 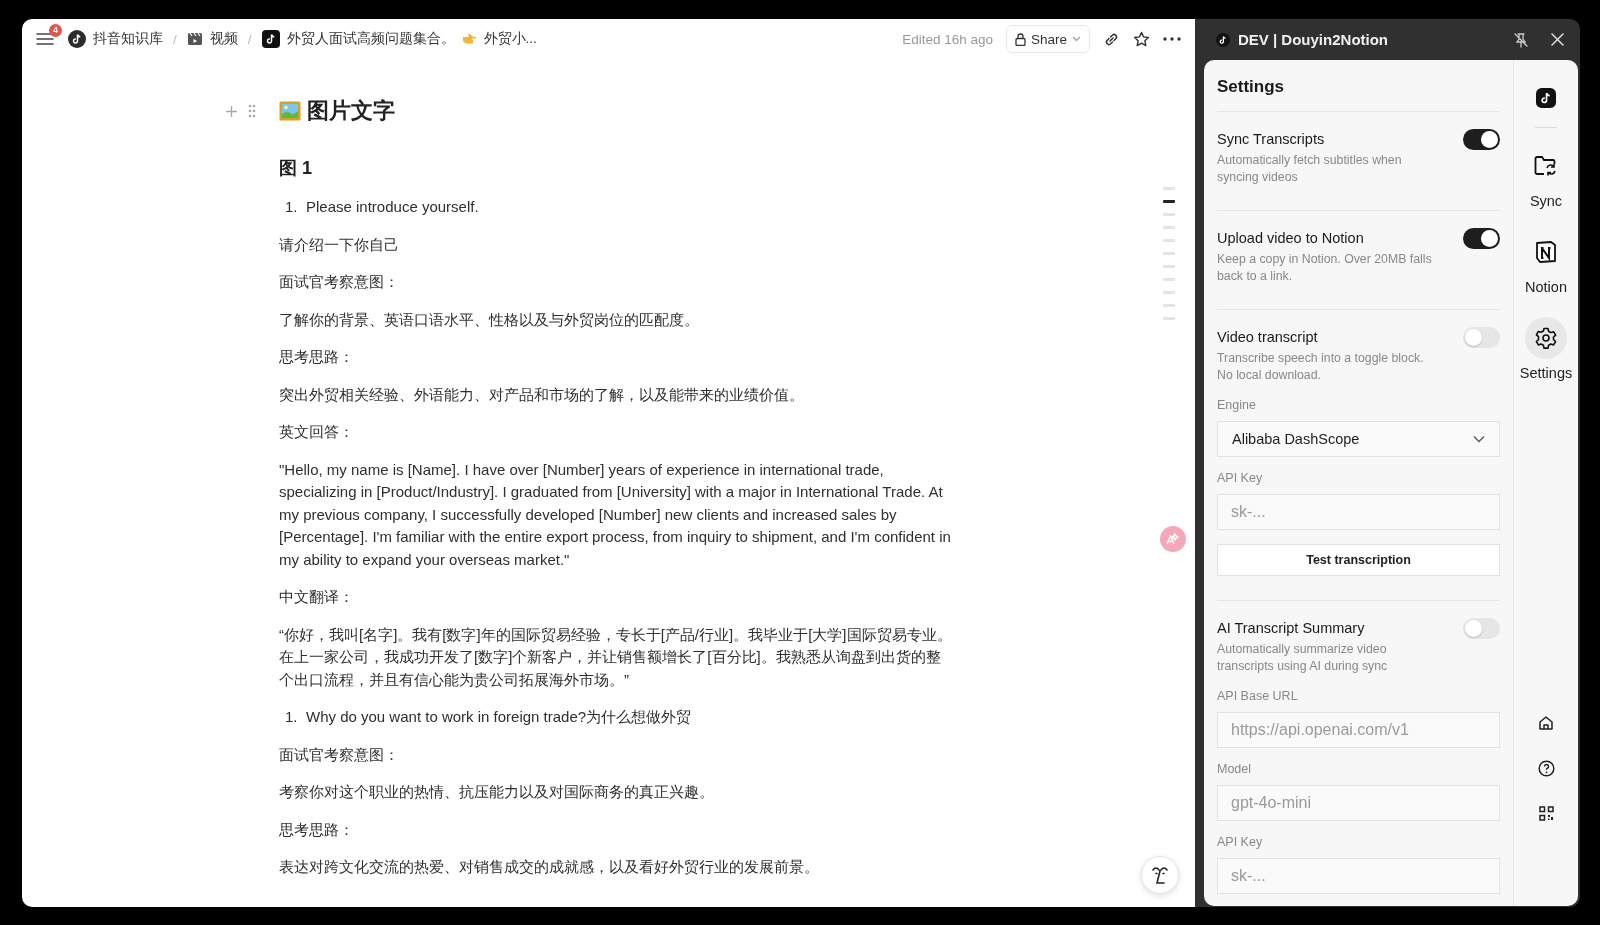 I want to click on unpin-icon, so click(x=1521, y=39).